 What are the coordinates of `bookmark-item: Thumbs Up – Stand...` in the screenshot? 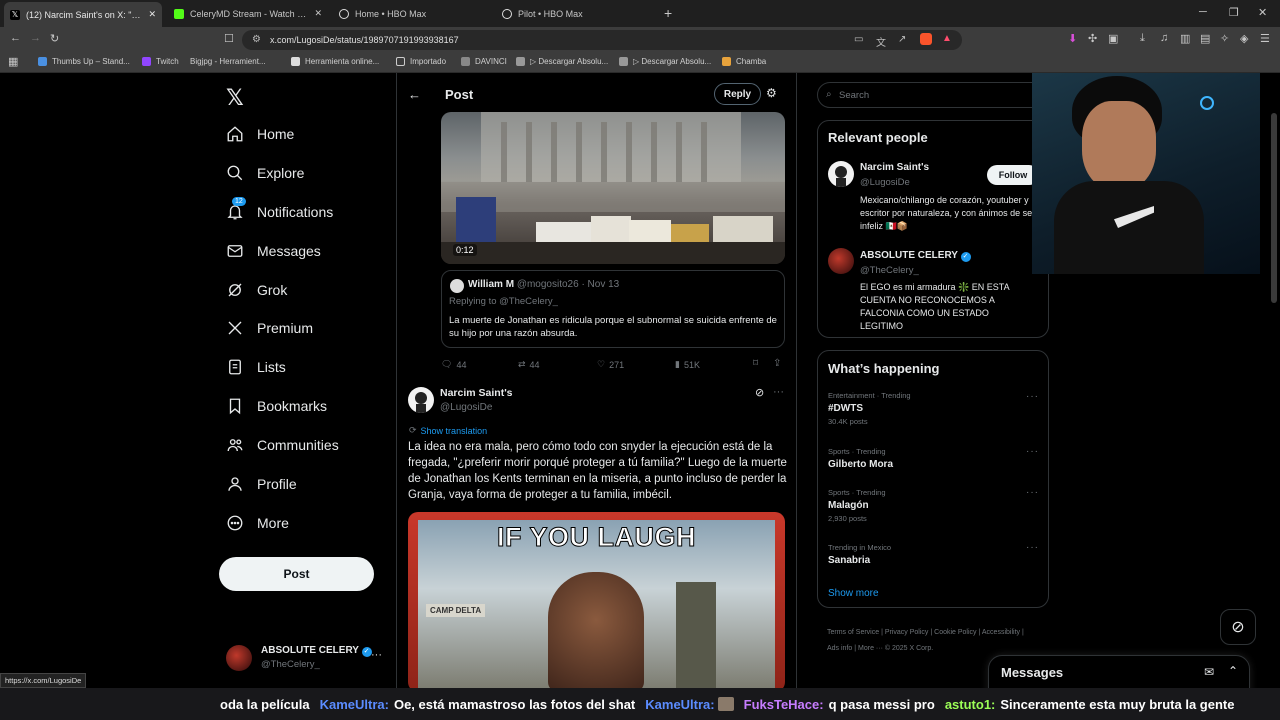 It's located at (84, 61).